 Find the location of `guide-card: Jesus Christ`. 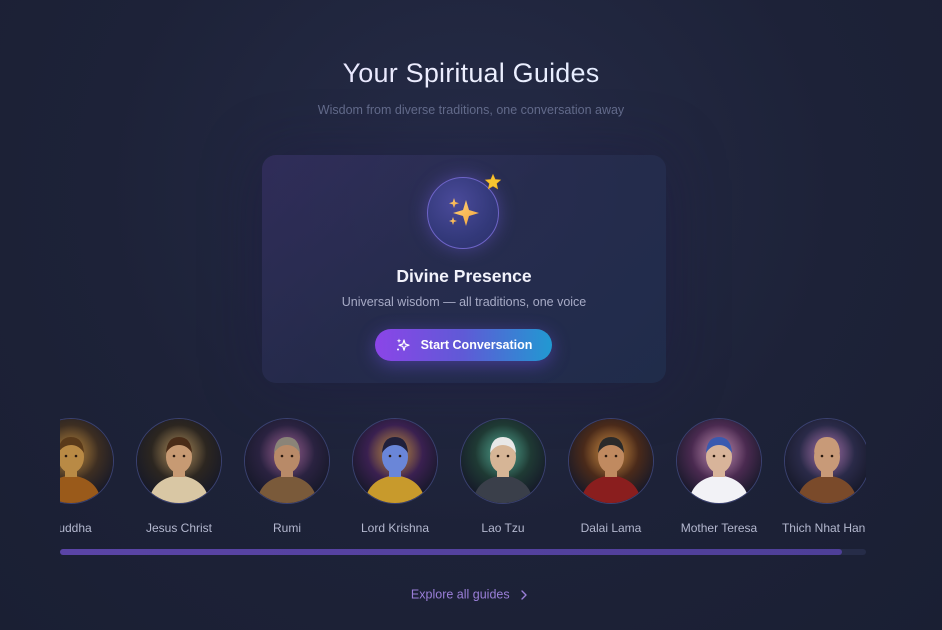

guide-card: Jesus Christ is located at coordinates (179, 476).